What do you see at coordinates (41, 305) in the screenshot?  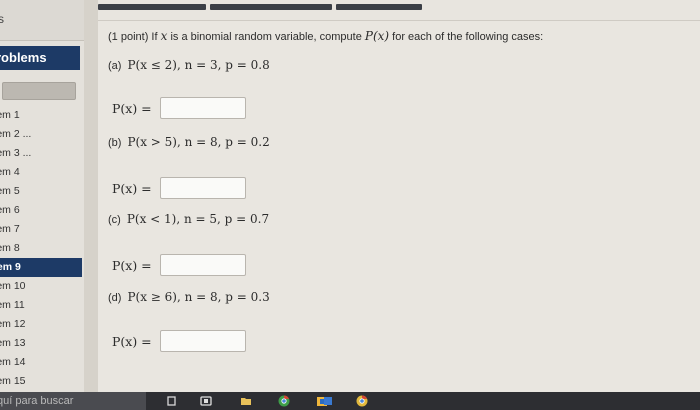 I see `sidebar-item-problem-11: lem 11` at bounding box center [41, 305].